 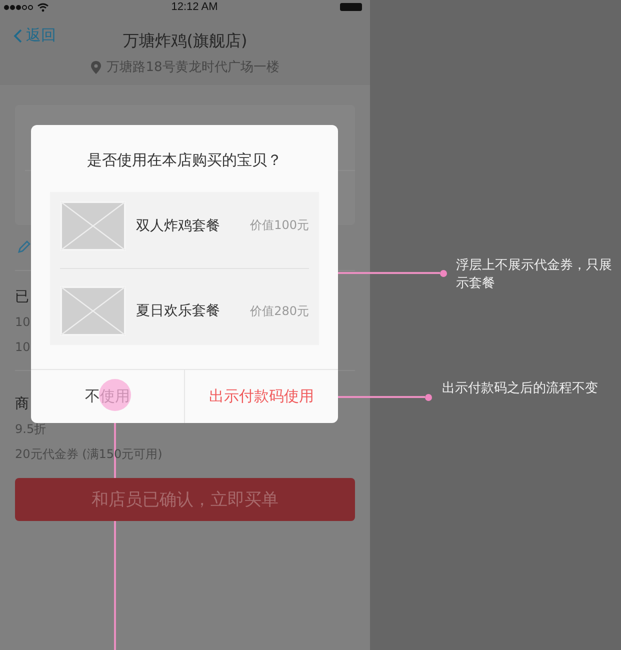 What do you see at coordinates (24, 247) in the screenshot?
I see `pencil-icon` at bounding box center [24, 247].